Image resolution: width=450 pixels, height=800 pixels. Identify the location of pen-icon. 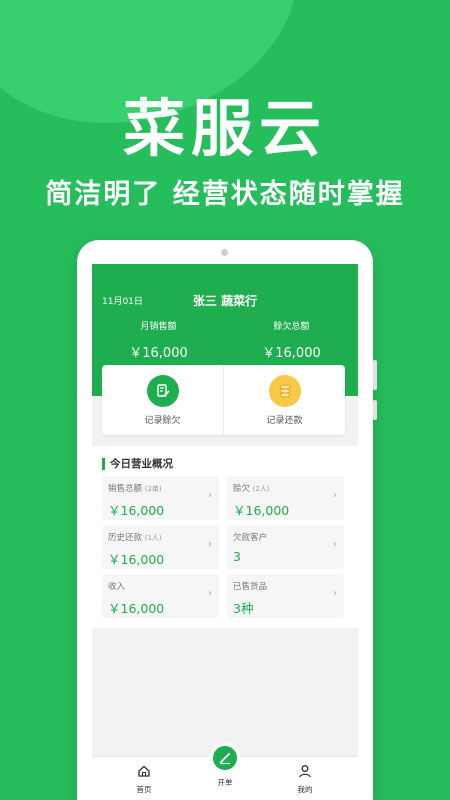
(225, 759).